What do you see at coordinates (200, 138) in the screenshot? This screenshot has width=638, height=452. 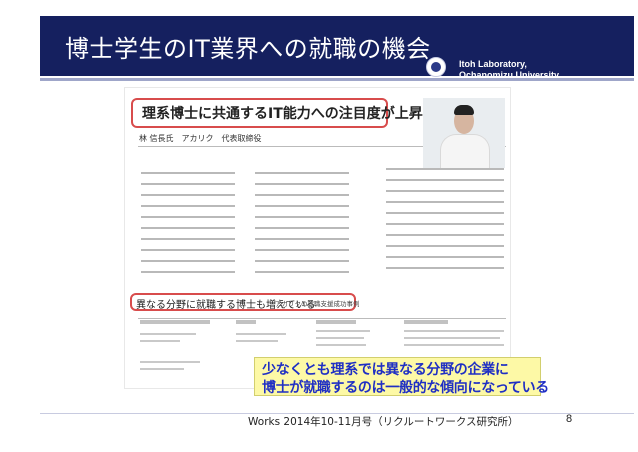 I see `article-author: 林 信長氏 アカリク 代表取締役` at bounding box center [200, 138].